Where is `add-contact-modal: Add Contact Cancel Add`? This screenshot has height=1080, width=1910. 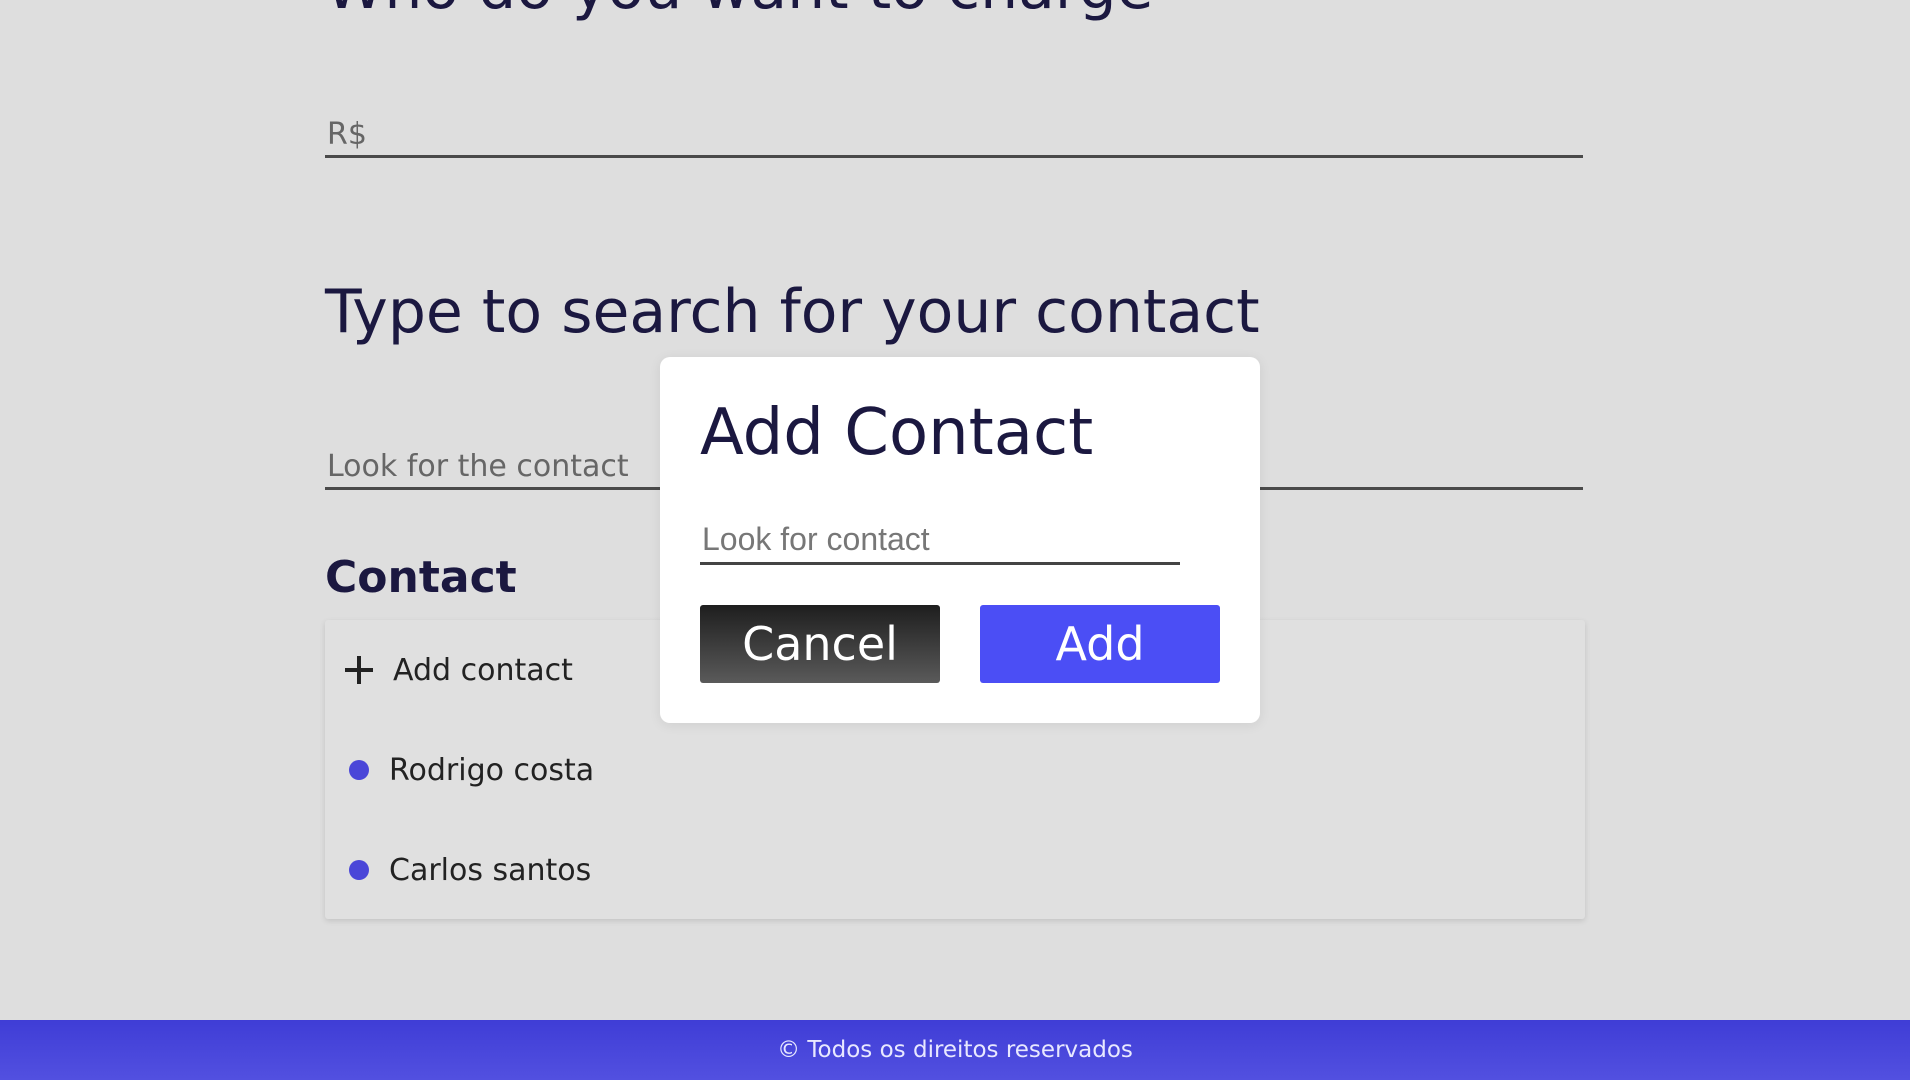 add-contact-modal: Add Contact Cancel Add is located at coordinates (960, 540).